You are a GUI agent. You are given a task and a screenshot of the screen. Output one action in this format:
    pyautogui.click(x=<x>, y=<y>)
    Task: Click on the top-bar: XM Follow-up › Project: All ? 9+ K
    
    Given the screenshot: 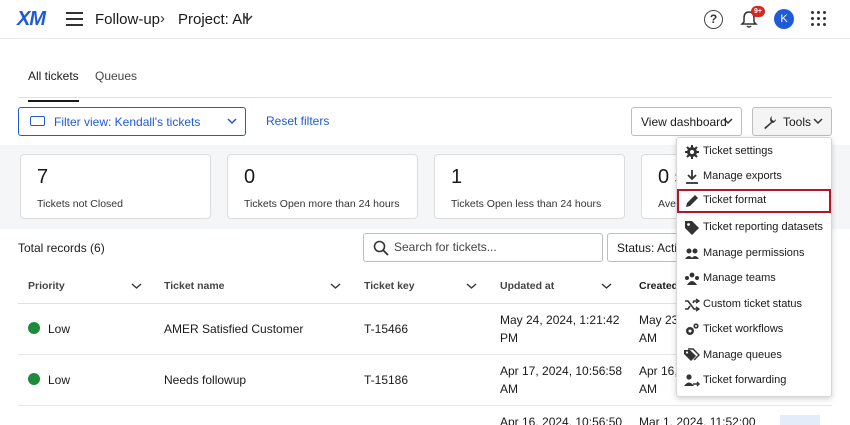 What is the action you would take?
    pyautogui.click(x=425, y=19)
    